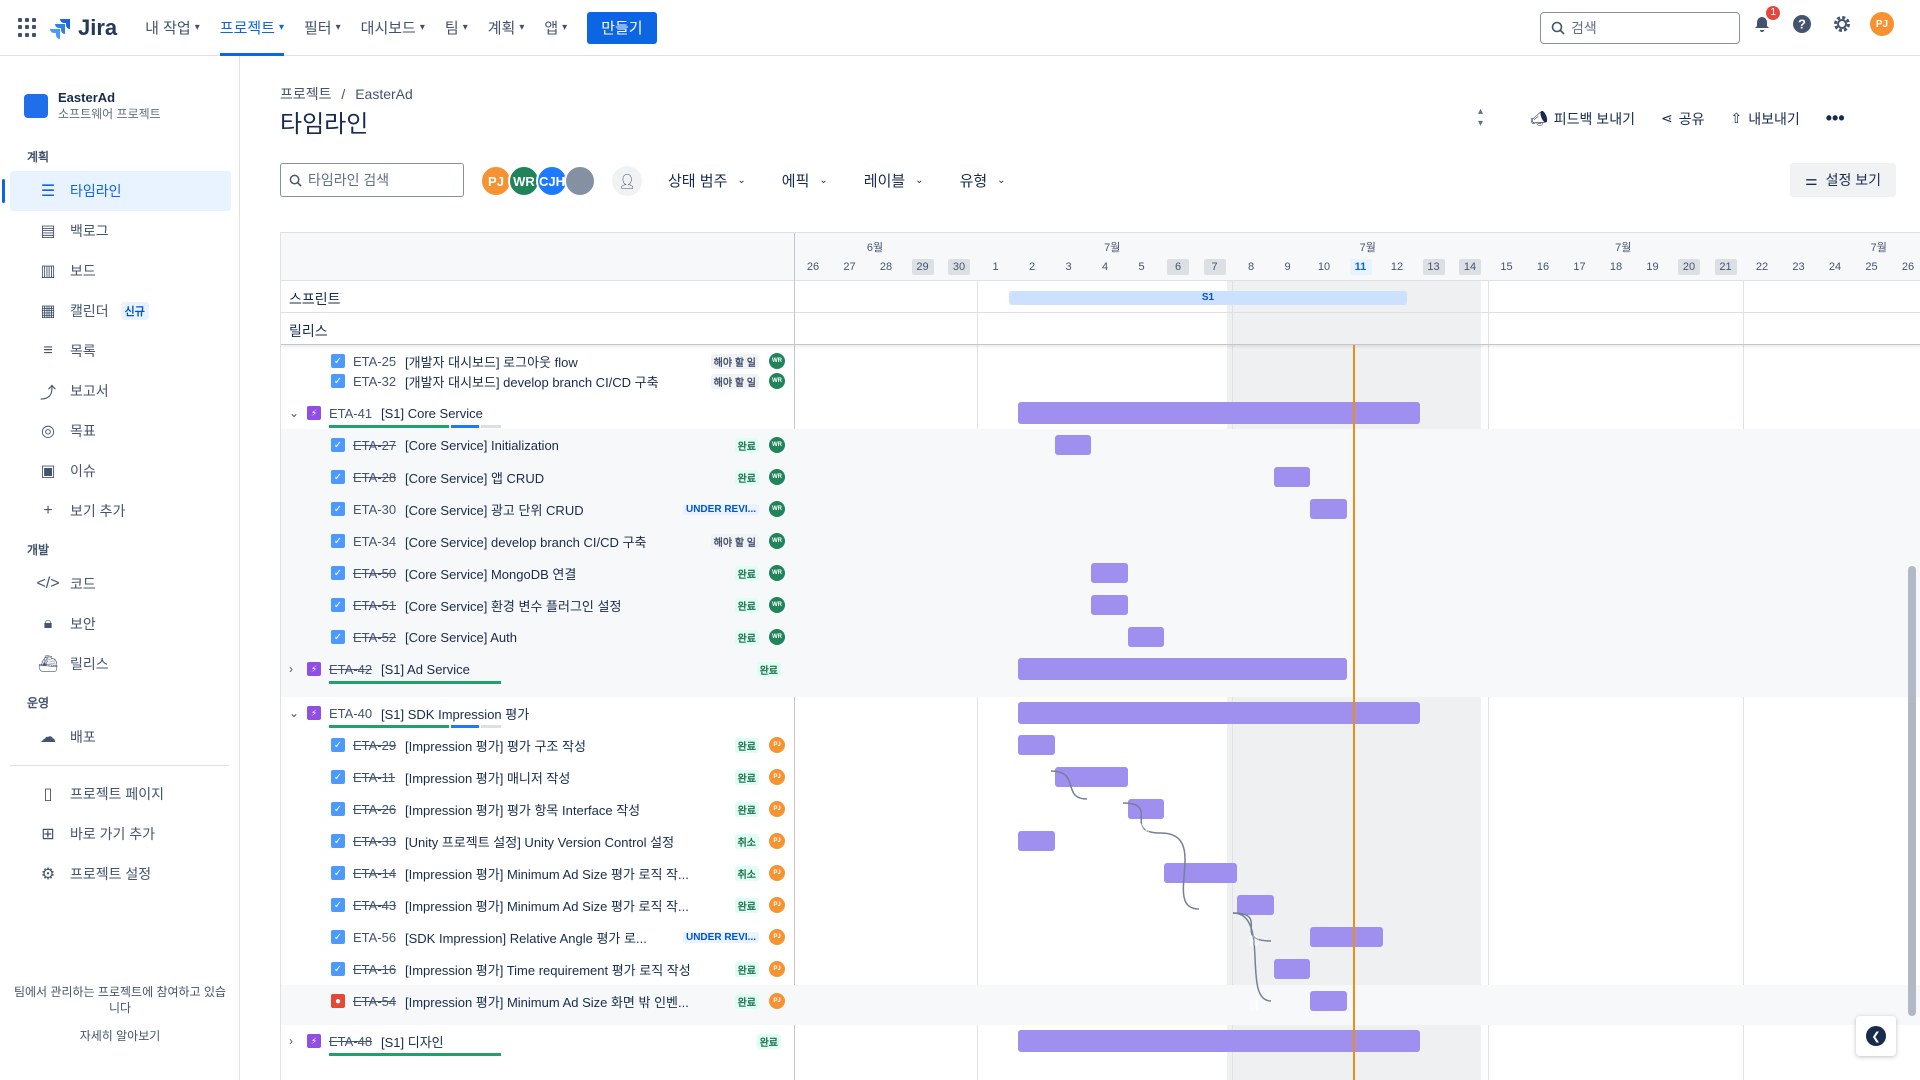  What do you see at coordinates (374, 445) in the screenshot?
I see `issue-key: ETA-27` at bounding box center [374, 445].